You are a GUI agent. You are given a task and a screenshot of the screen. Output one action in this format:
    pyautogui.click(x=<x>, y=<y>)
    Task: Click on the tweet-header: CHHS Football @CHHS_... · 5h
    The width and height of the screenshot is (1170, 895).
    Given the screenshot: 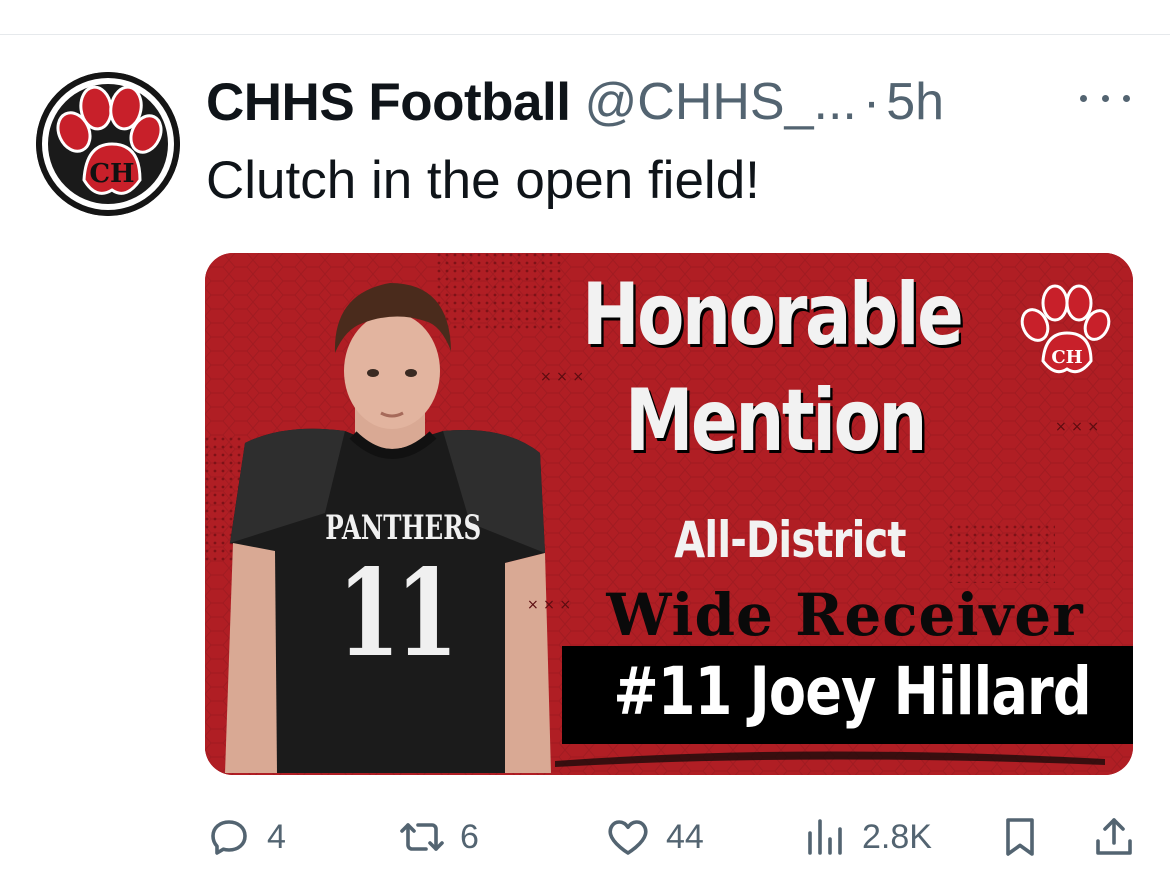 What is the action you would take?
    pyautogui.click(x=671, y=102)
    